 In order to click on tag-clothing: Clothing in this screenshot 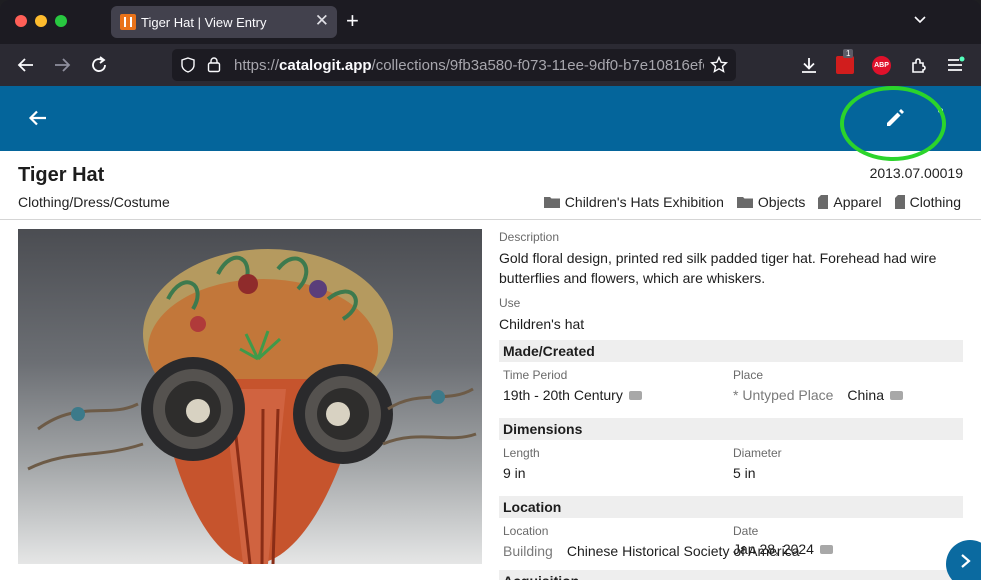, I will do `click(927, 202)`.